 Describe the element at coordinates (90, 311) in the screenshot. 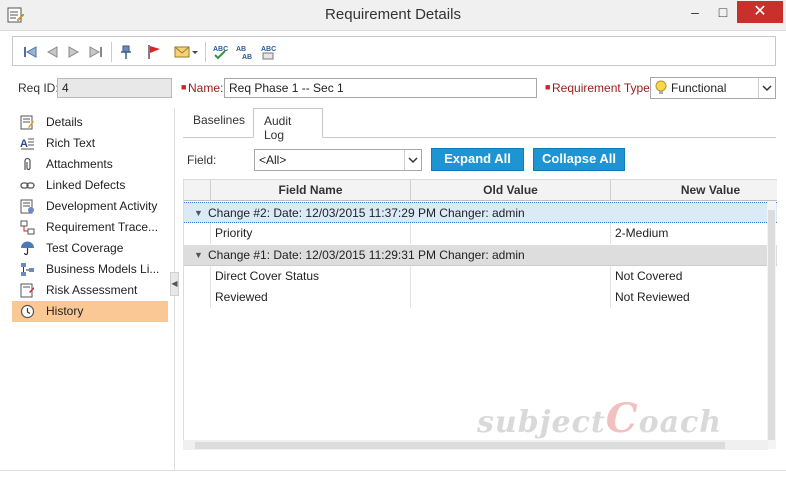

I see `sidebar-item-history: History` at that location.